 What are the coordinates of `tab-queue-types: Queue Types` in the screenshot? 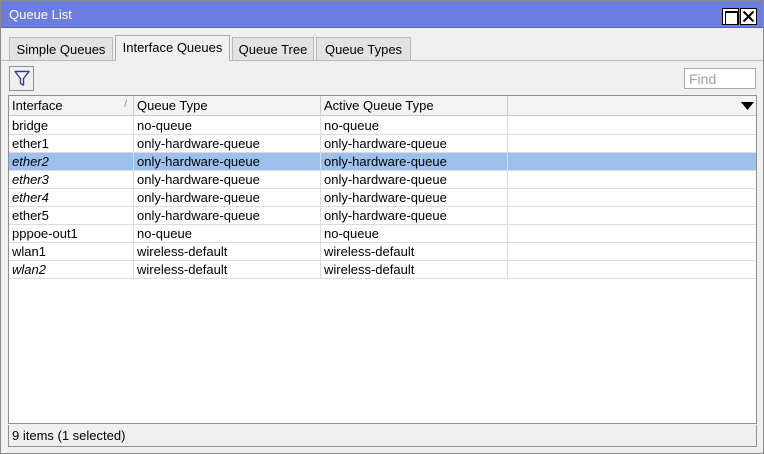 It's located at (363, 49).